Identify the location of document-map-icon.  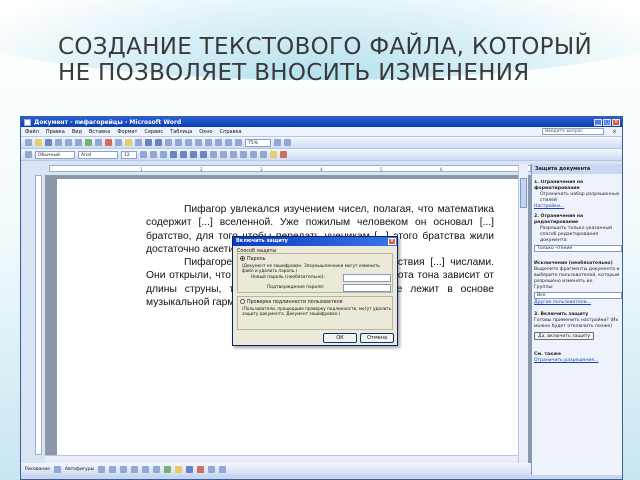
(228, 142).